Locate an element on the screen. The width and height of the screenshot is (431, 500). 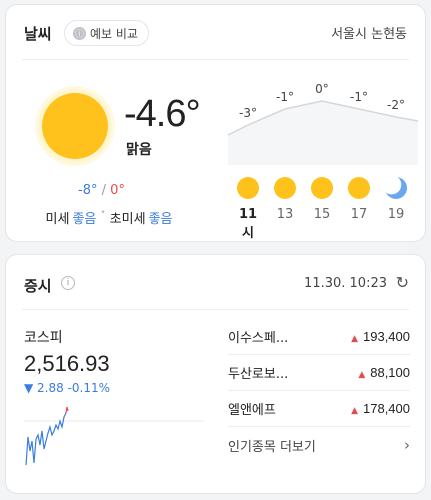
popular-stocks-more-link: 인기종목 더보기 › is located at coordinates (319, 445).